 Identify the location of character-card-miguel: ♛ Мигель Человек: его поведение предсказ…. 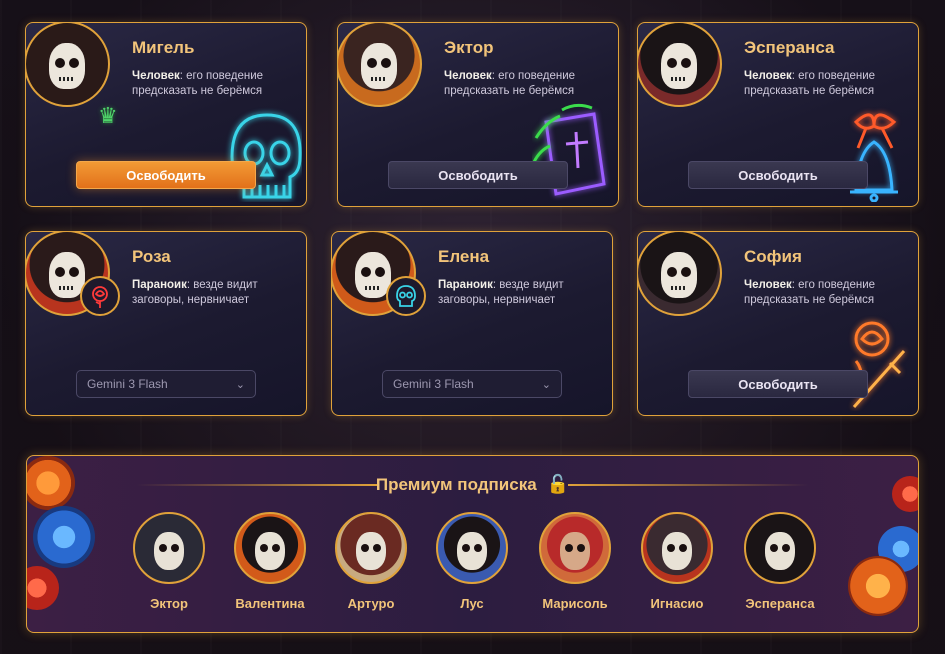
(166, 114).